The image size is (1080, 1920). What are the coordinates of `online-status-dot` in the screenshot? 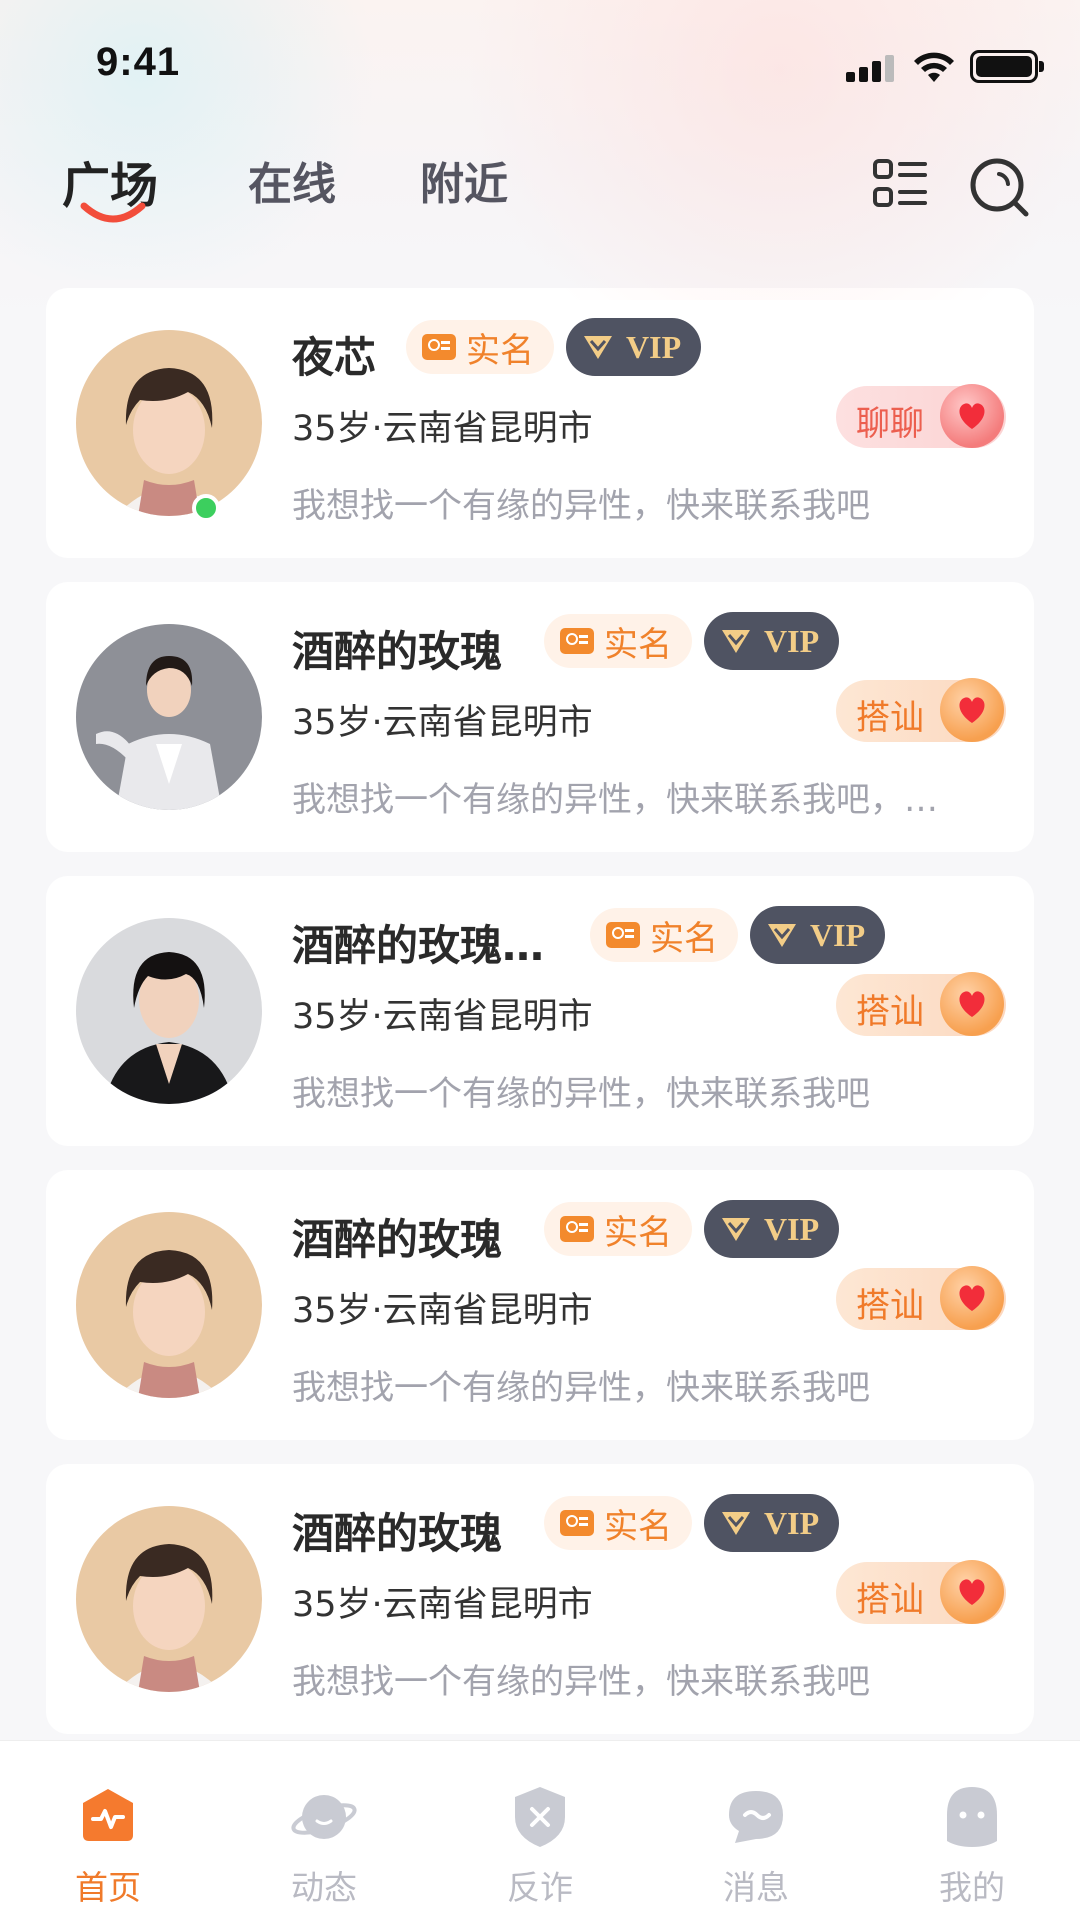 It's located at (206, 508).